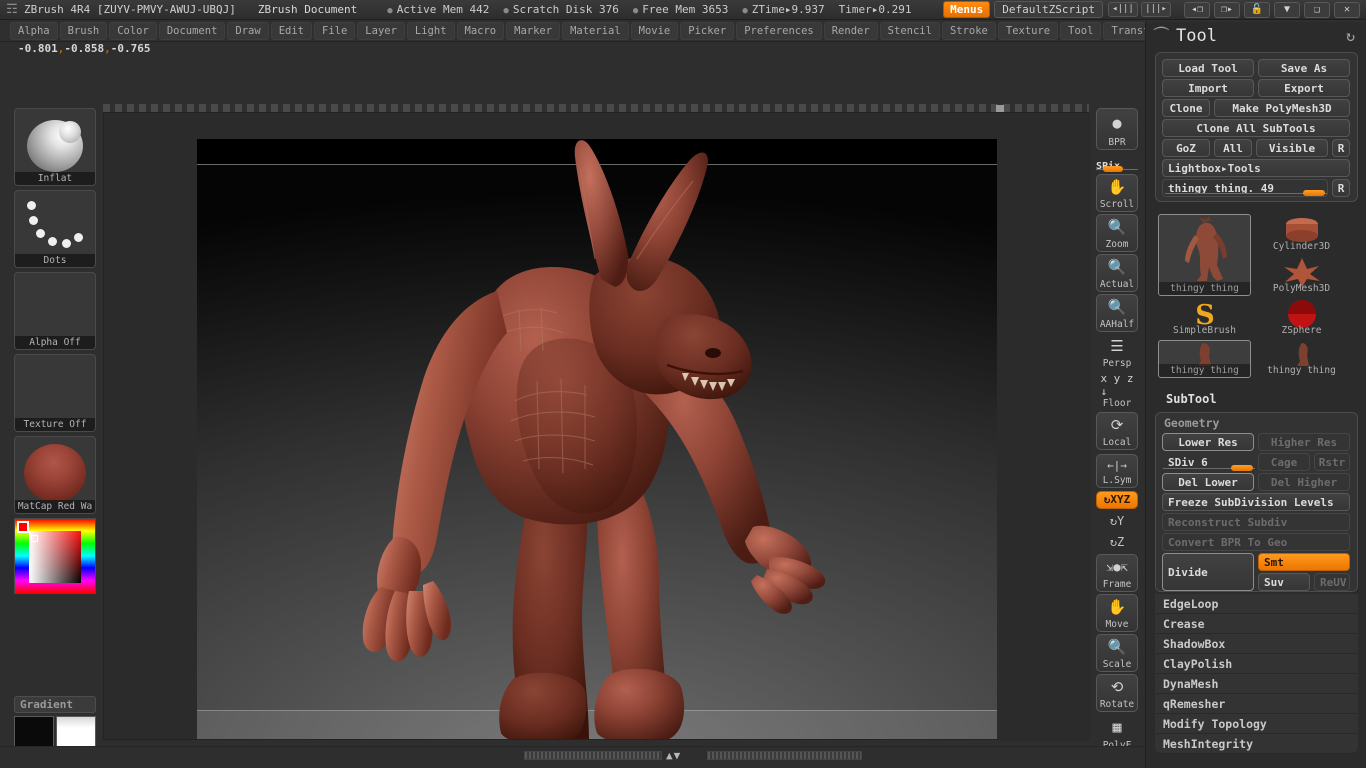  What do you see at coordinates (1208, 572) in the screenshot?
I see `divide-button: Divide` at bounding box center [1208, 572].